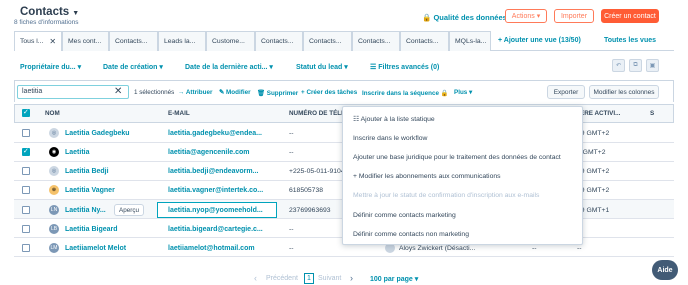 This screenshot has height=285, width=688. What do you see at coordinates (38, 41) in the screenshot?
I see `tab-all-contacts: Tous l... ✕` at bounding box center [38, 41].